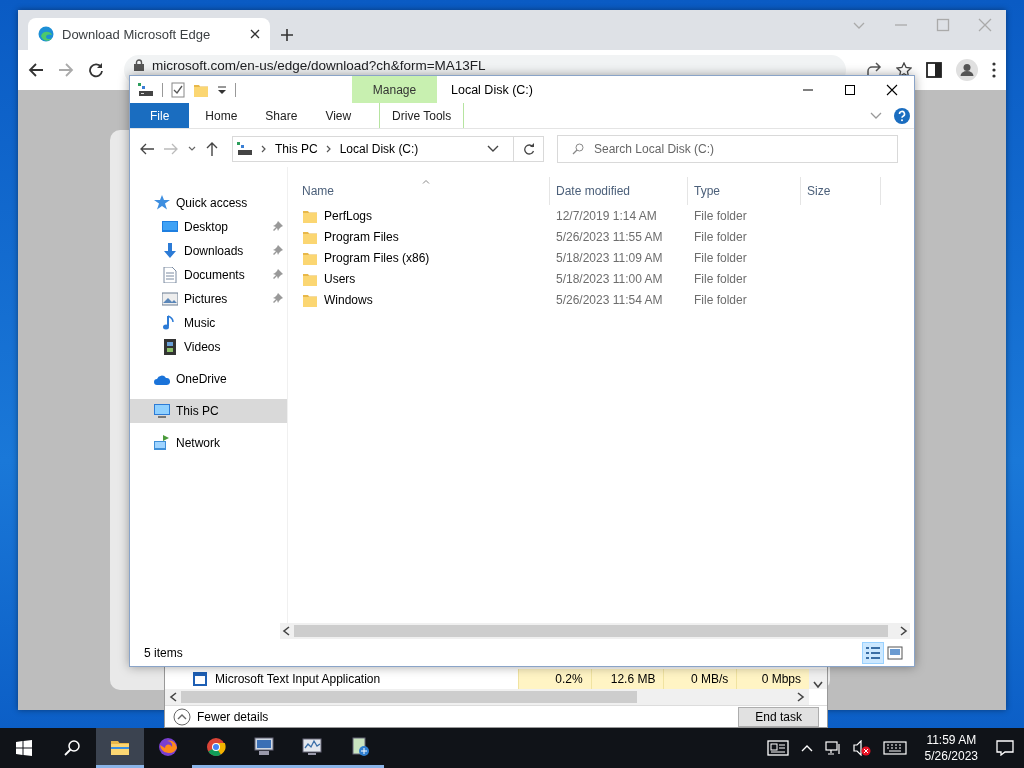 The height and width of the screenshot is (768, 1024). Describe the element at coordinates (801, 697) in the screenshot. I see `scroll-right-icon` at that location.